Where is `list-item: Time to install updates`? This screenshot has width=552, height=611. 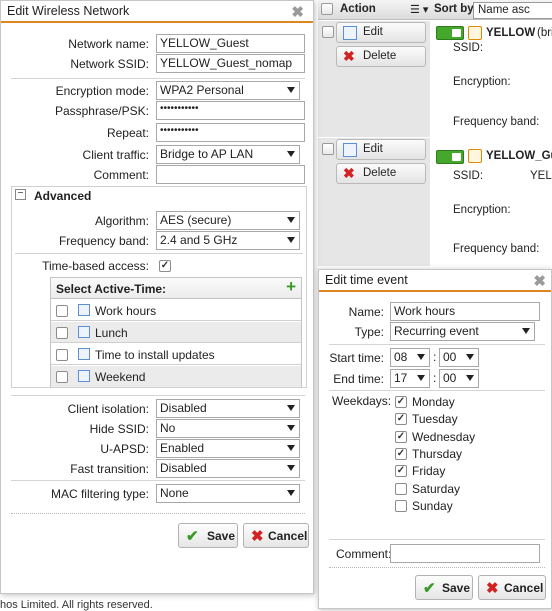
list-item: Time to install updates is located at coordinates (176, 354).